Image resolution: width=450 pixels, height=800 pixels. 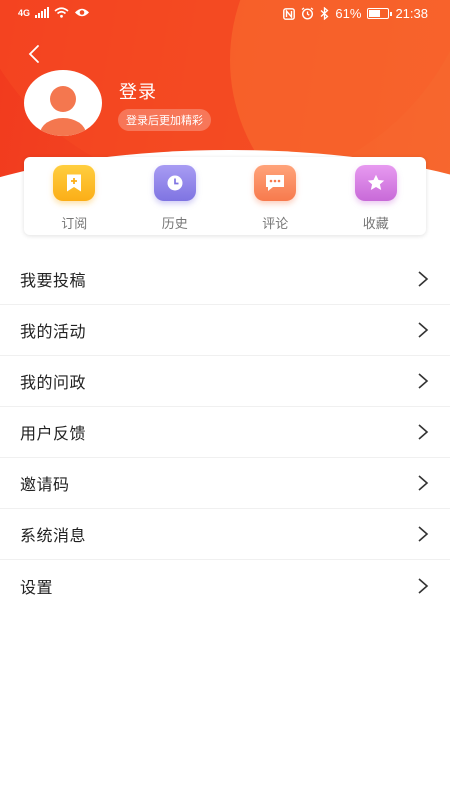 I want to click on quick-action-comment: 评论, so click(x=275, y=196).